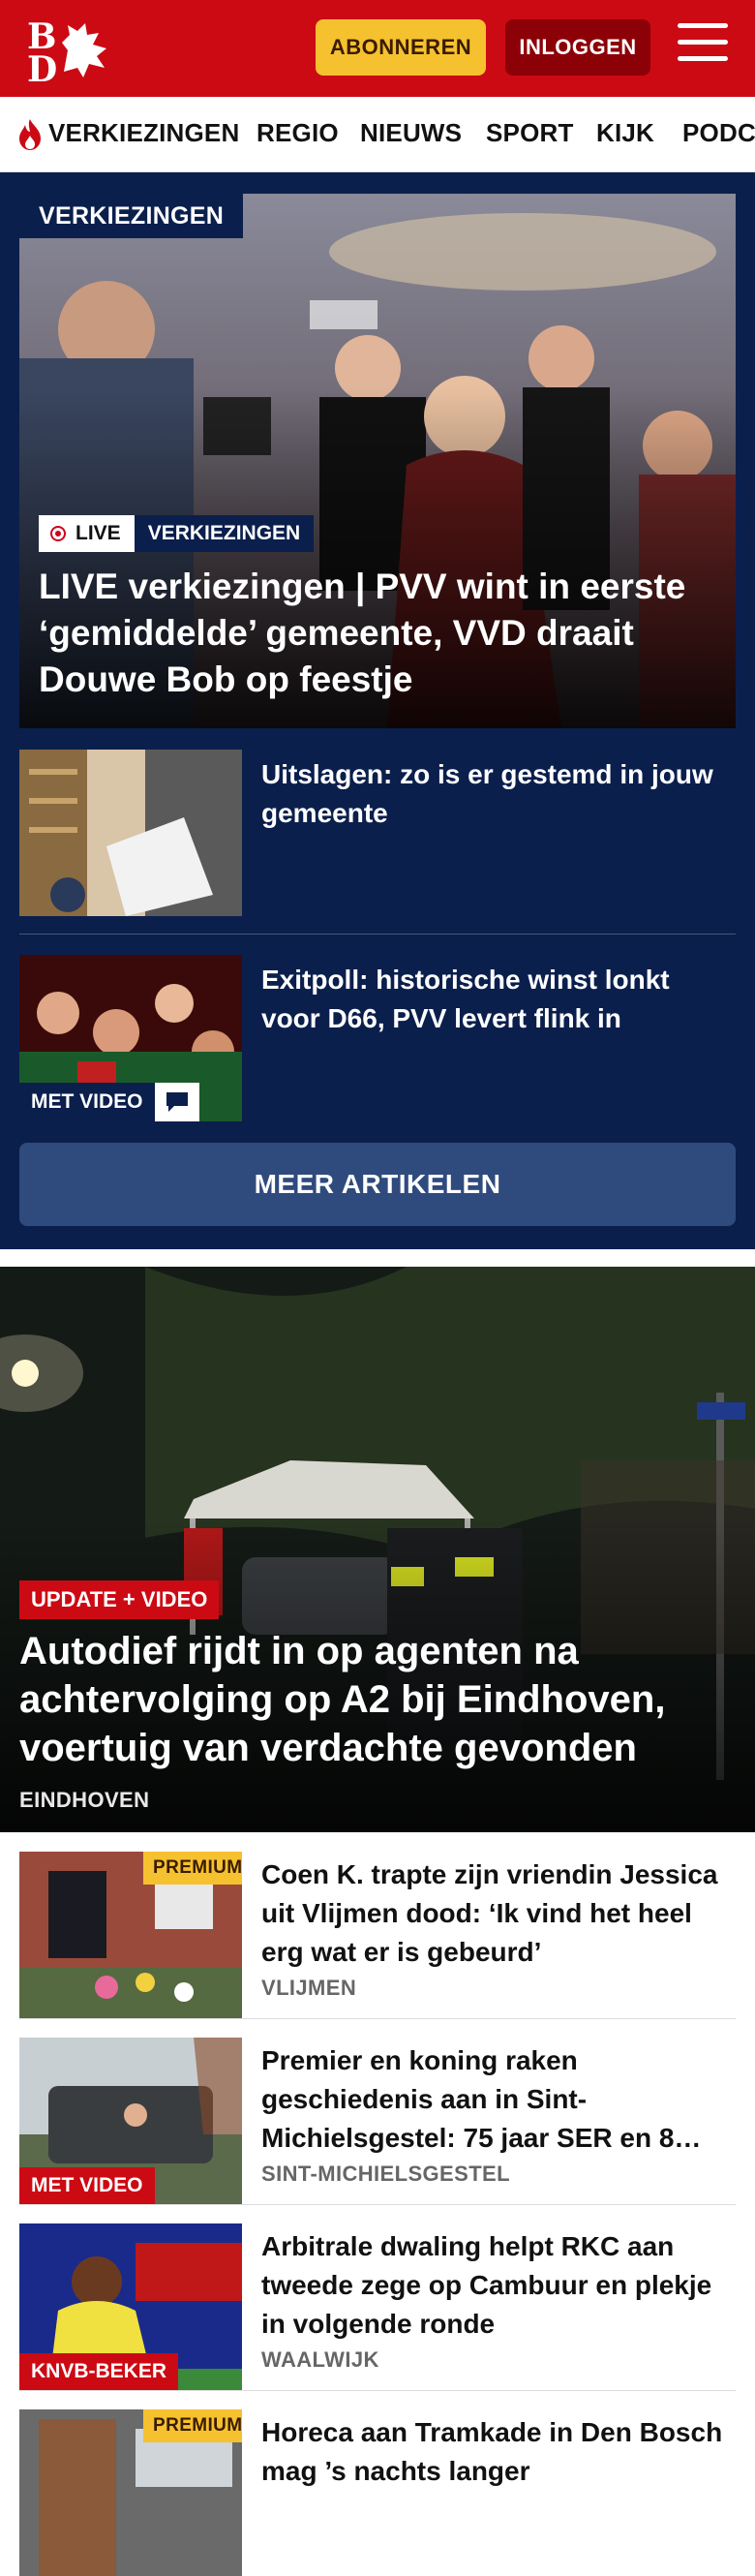 This screenshot has height=2576, width=755. I want to click on competition-tag: KNVB-BEKER, so click(99, 2371).